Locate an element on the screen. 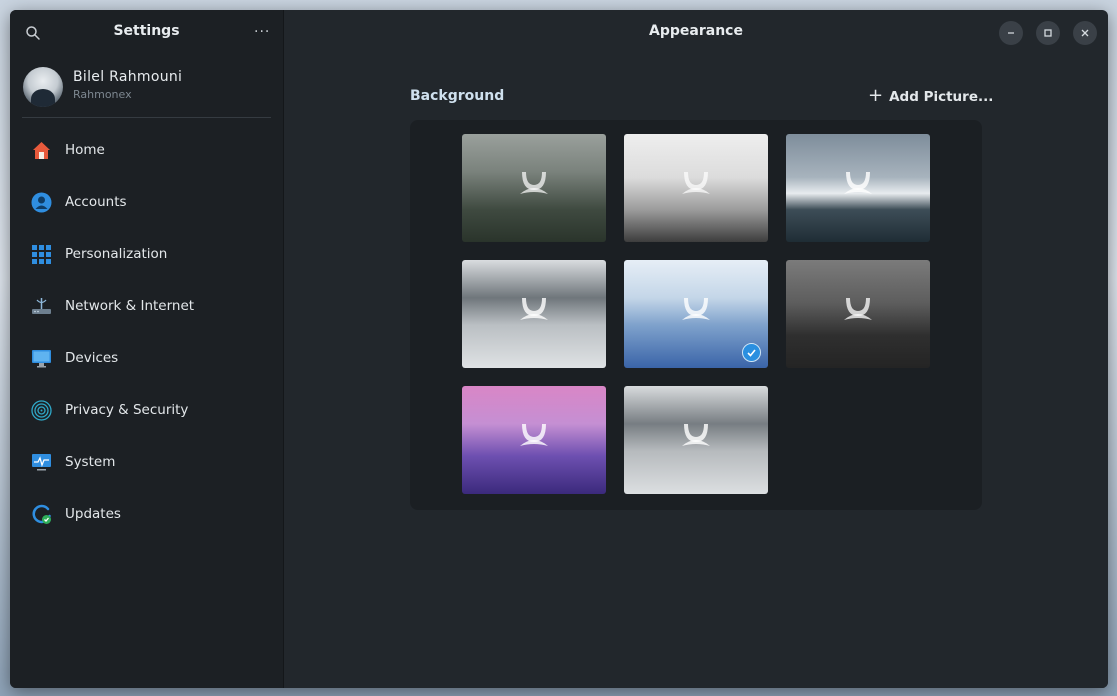 The image size is (1117, 696). account-icon is located at coordinates (41, 202).